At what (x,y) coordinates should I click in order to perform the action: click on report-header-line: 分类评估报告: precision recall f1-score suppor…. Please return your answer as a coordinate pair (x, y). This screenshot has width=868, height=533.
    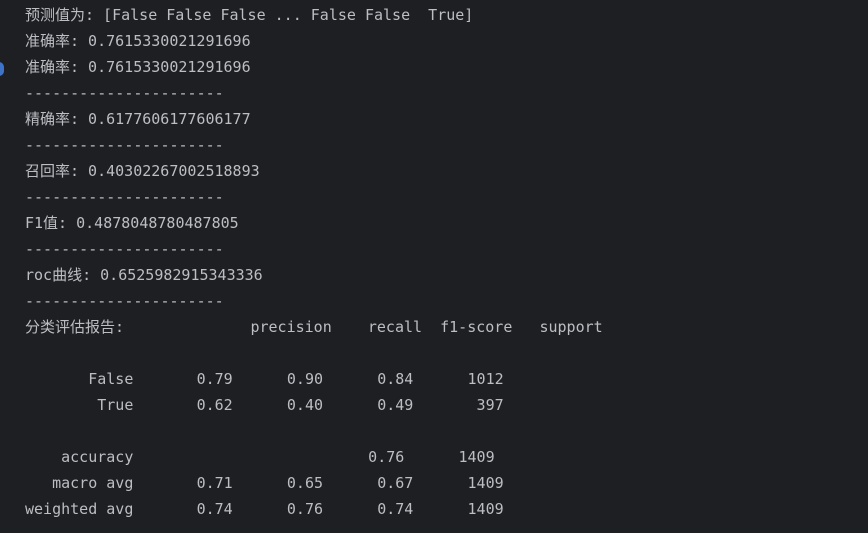
    Looking at the image, I should click on (314, 327).